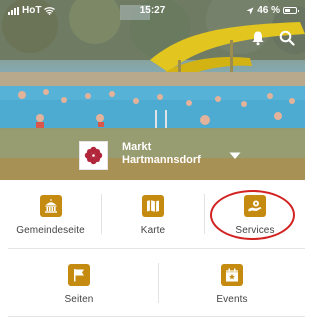  I want to click on municipal-crest-icon, so click(93, 155).